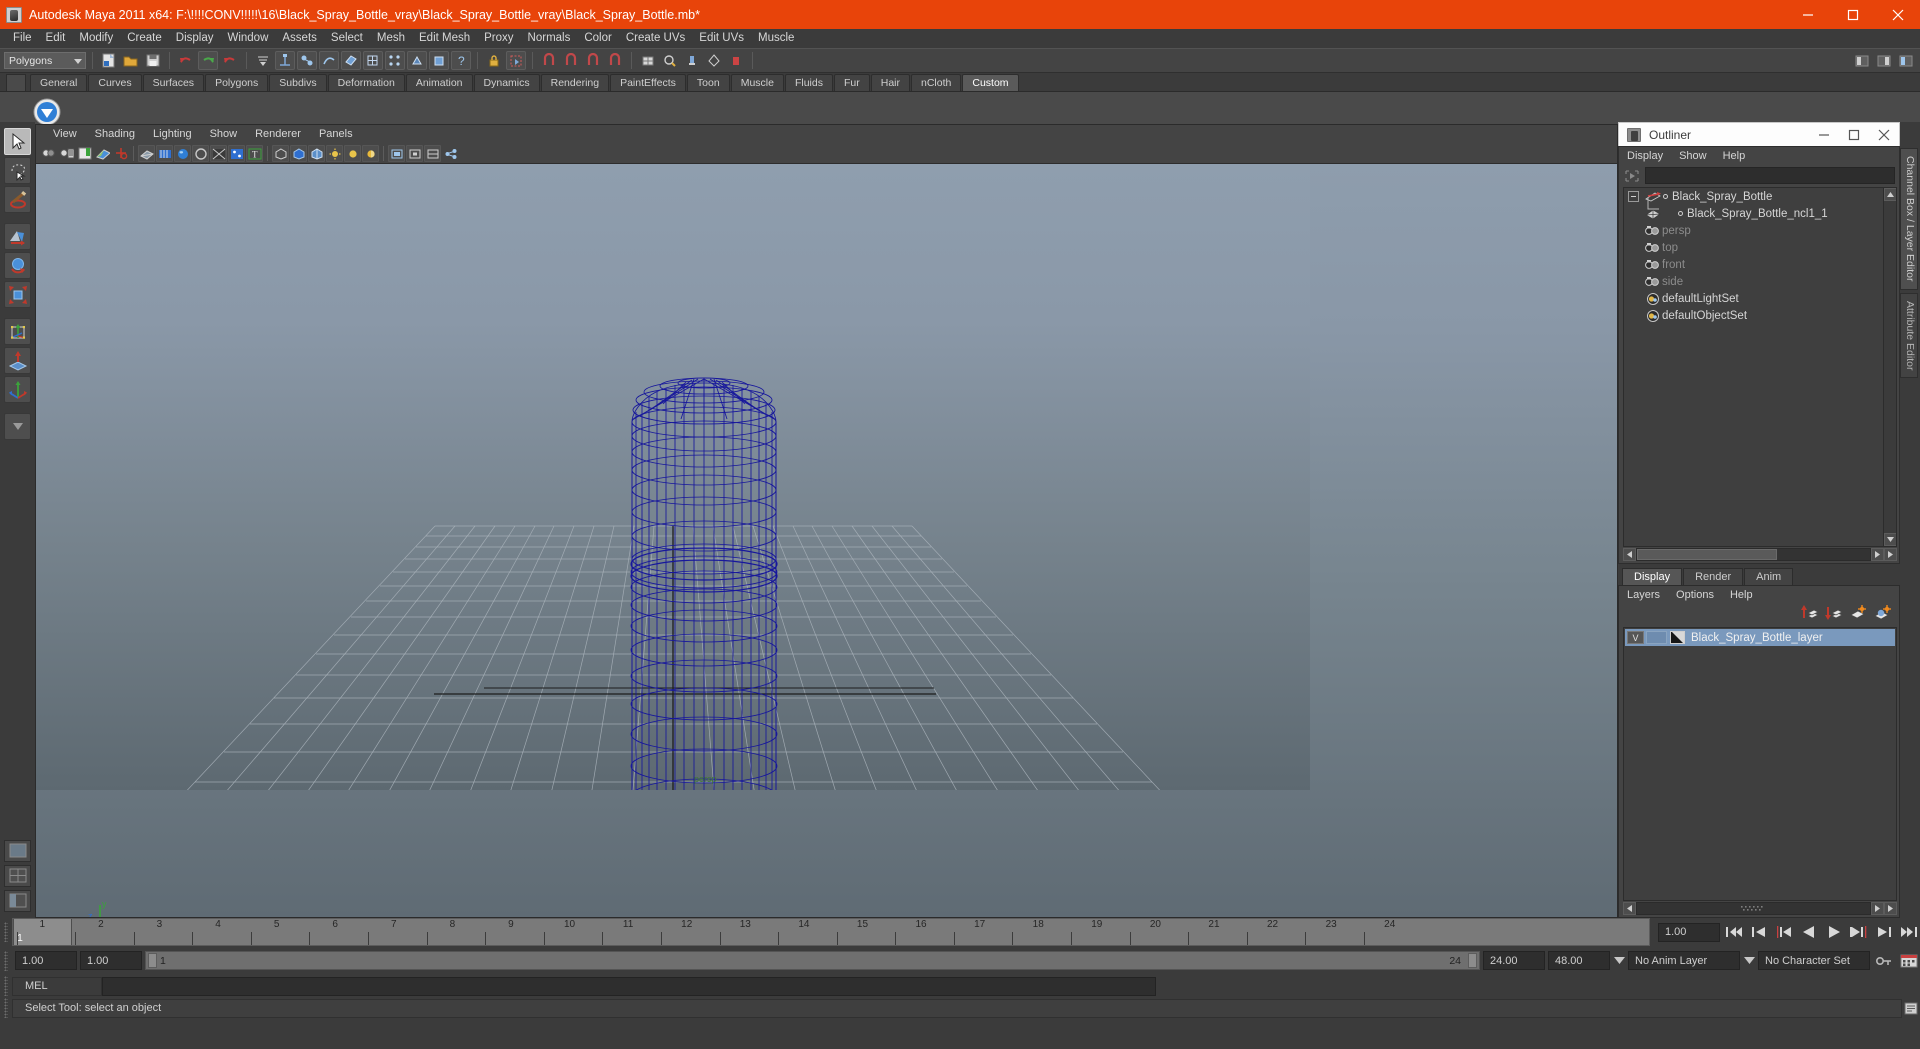  Describe the element at coordinates (1760, 230) in the screenshot. I see `outliner-item-persp: persp` at that location.